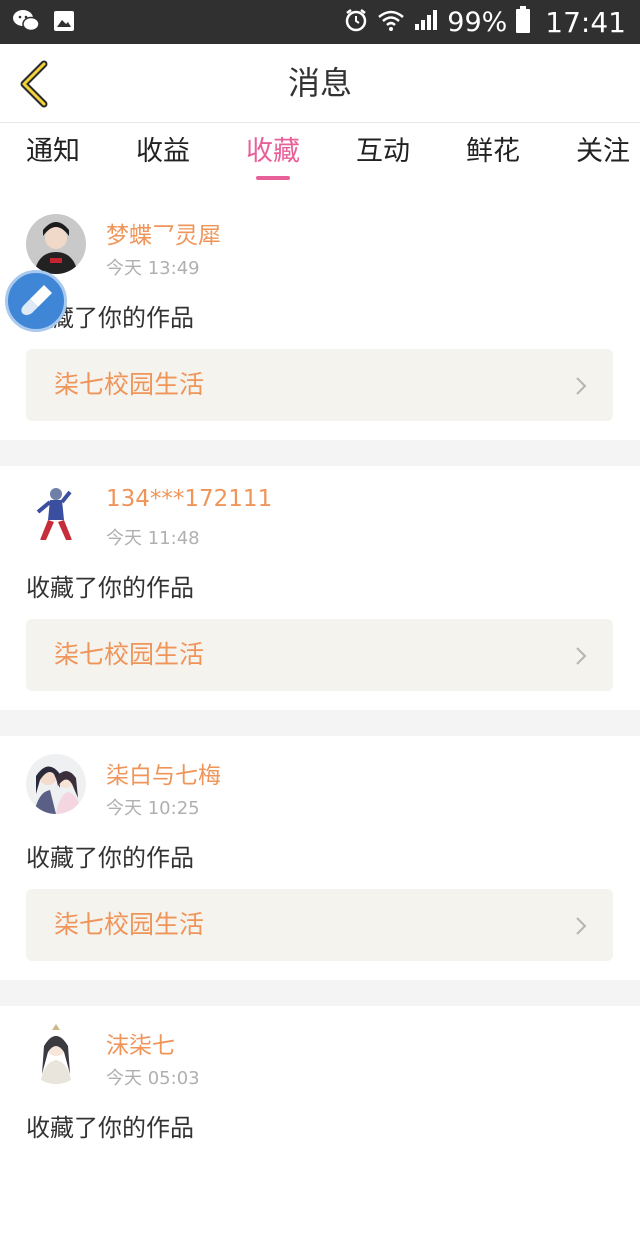  Describe the element at coordinates (356, 22) in the screenshot. I see `alarm-icon` at that location.